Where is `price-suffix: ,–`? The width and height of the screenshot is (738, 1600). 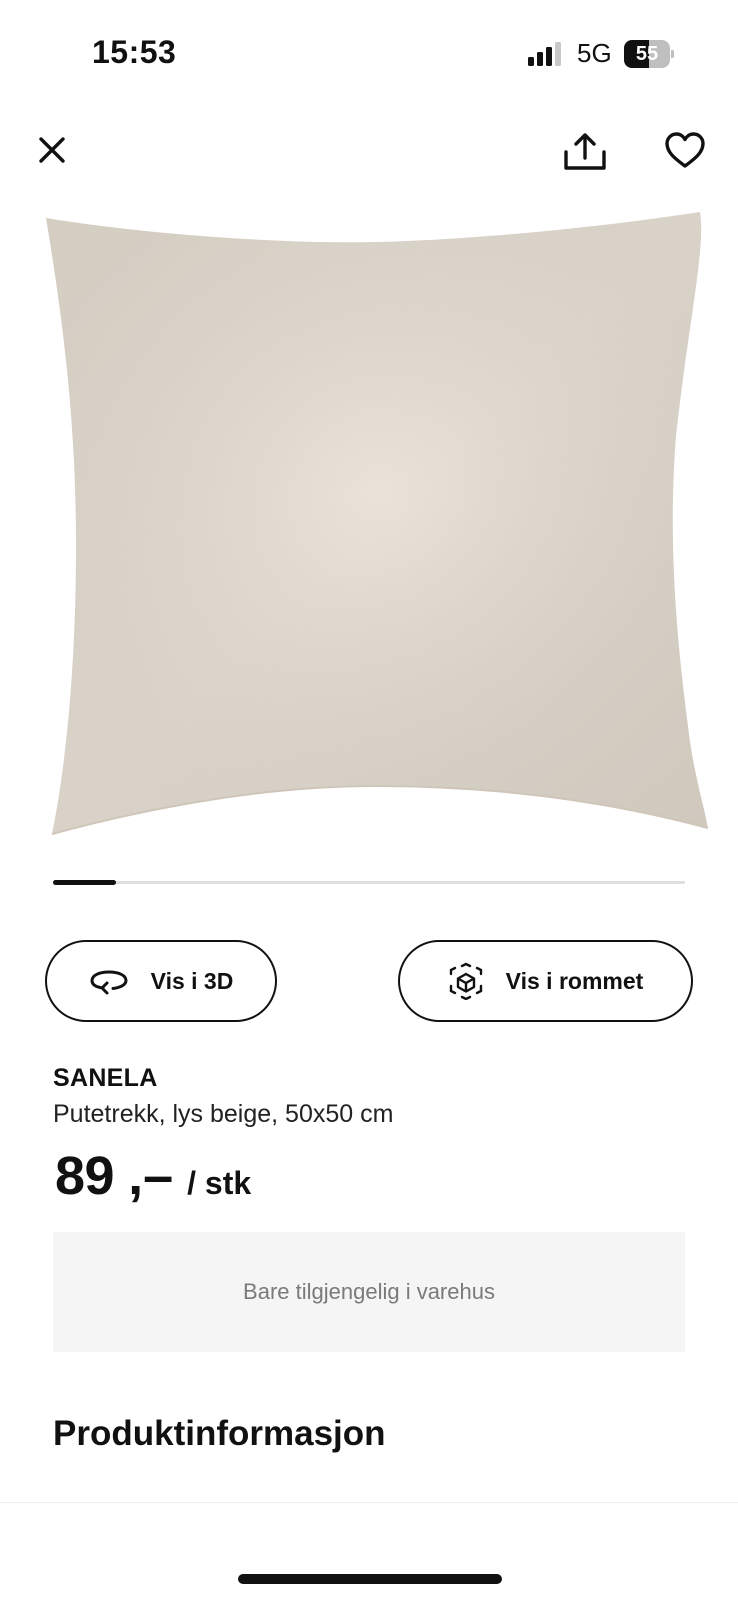 price-suffix: ,– is located at coordinates (151, 1176).